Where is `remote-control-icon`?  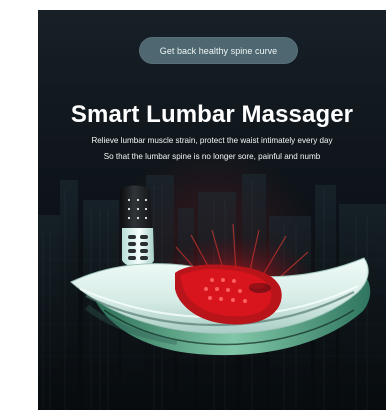 remote-control-icon is located at coordinates (139, 231).